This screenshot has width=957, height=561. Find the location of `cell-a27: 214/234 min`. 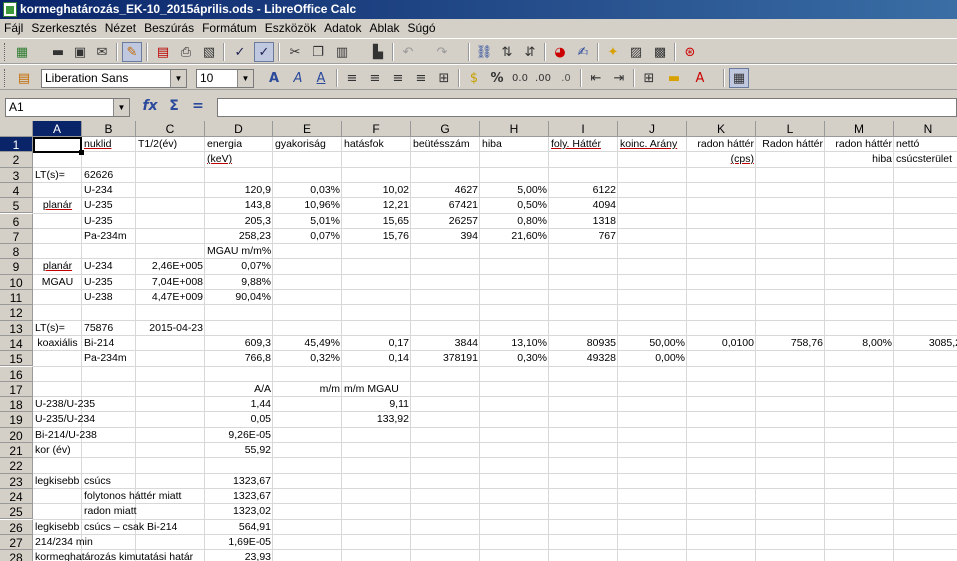

cell-a27: 214/234 min is located at coordinates (63, 542).